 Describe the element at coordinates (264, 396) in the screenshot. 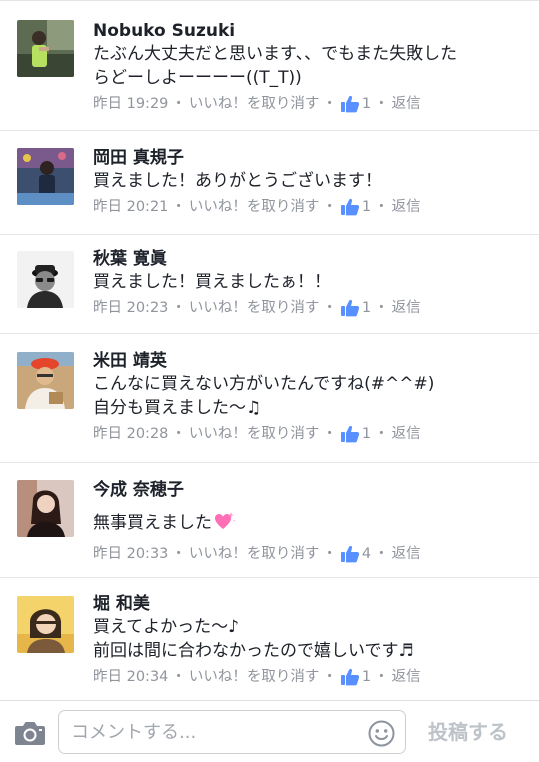

I see `comment-text: こんなに買えない方がいたんですね(#^^#) 自分も買えました〜♫` at that location.